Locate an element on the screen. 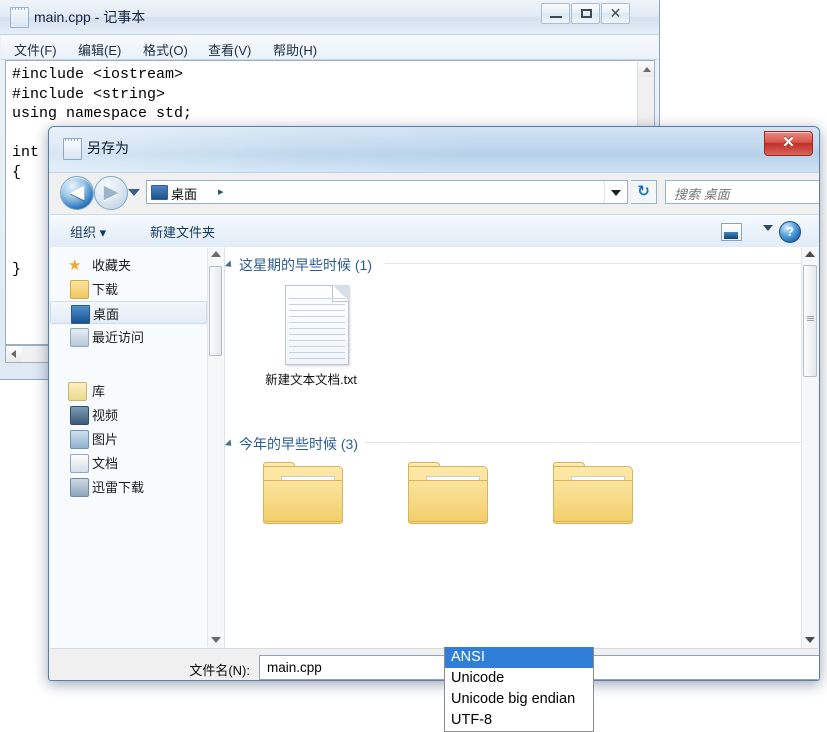 The image size is (827, 732). menu-help: 帮助(H) is located at coordinates (295, 49).